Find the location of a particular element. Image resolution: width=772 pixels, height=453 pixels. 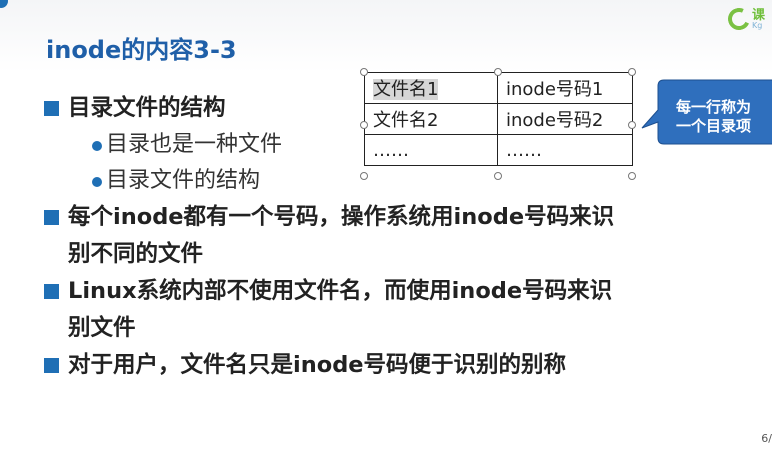

bullet-item: Linux系统内部不使用文件名，而使用inode号码来识 别文件 is located at coordinates (390, 310).